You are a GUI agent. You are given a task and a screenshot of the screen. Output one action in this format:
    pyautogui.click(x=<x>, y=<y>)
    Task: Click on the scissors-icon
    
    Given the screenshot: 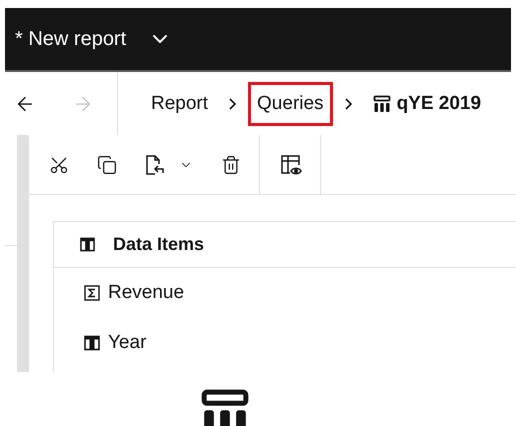 What is the action you would take?
    pyautogui.click(x=59, y=164)
    